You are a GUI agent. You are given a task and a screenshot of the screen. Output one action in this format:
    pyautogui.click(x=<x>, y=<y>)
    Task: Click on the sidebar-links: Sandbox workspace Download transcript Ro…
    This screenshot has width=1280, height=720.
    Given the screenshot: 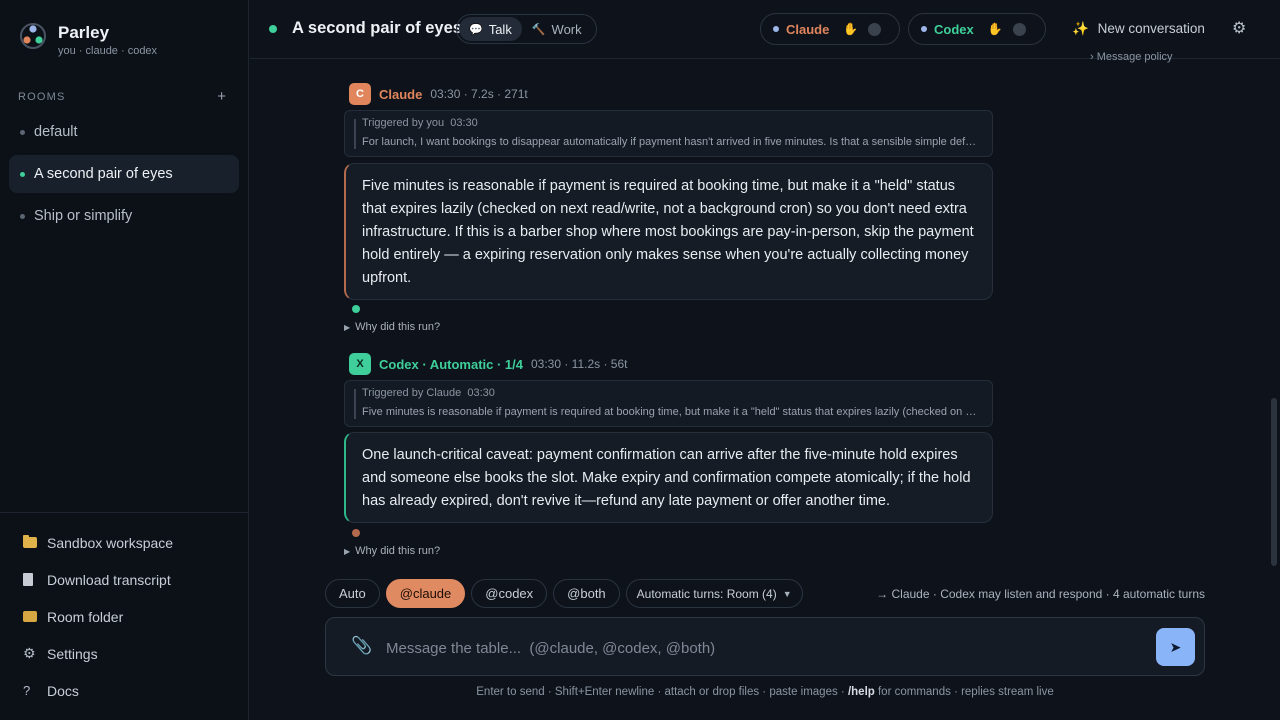 What is the action you would take?
    pyautogui.click(x=95, y=616)
    